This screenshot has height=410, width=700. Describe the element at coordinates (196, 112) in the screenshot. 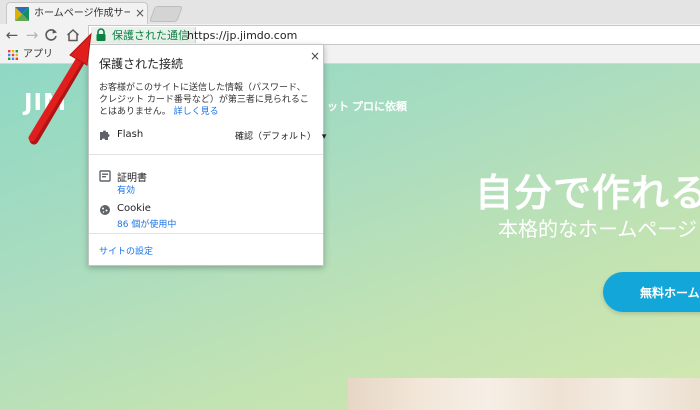

I see `learn-more-link: 詳しく見る` at that location.